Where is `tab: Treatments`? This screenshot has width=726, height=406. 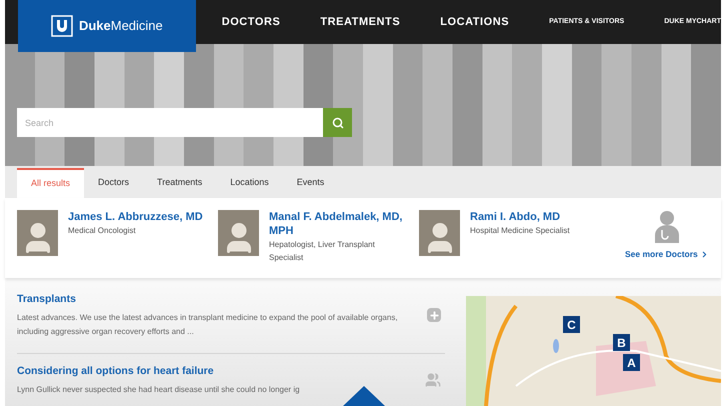 tab: Treatments is located at coordinates (179, 183).